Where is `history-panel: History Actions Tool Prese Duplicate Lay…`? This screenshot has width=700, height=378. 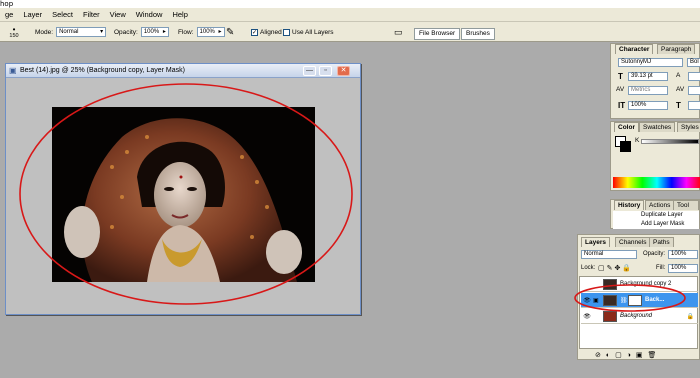 history-panel: History Actions Tool Prese Duplicate Lay… is located at coordinates (655, 214).